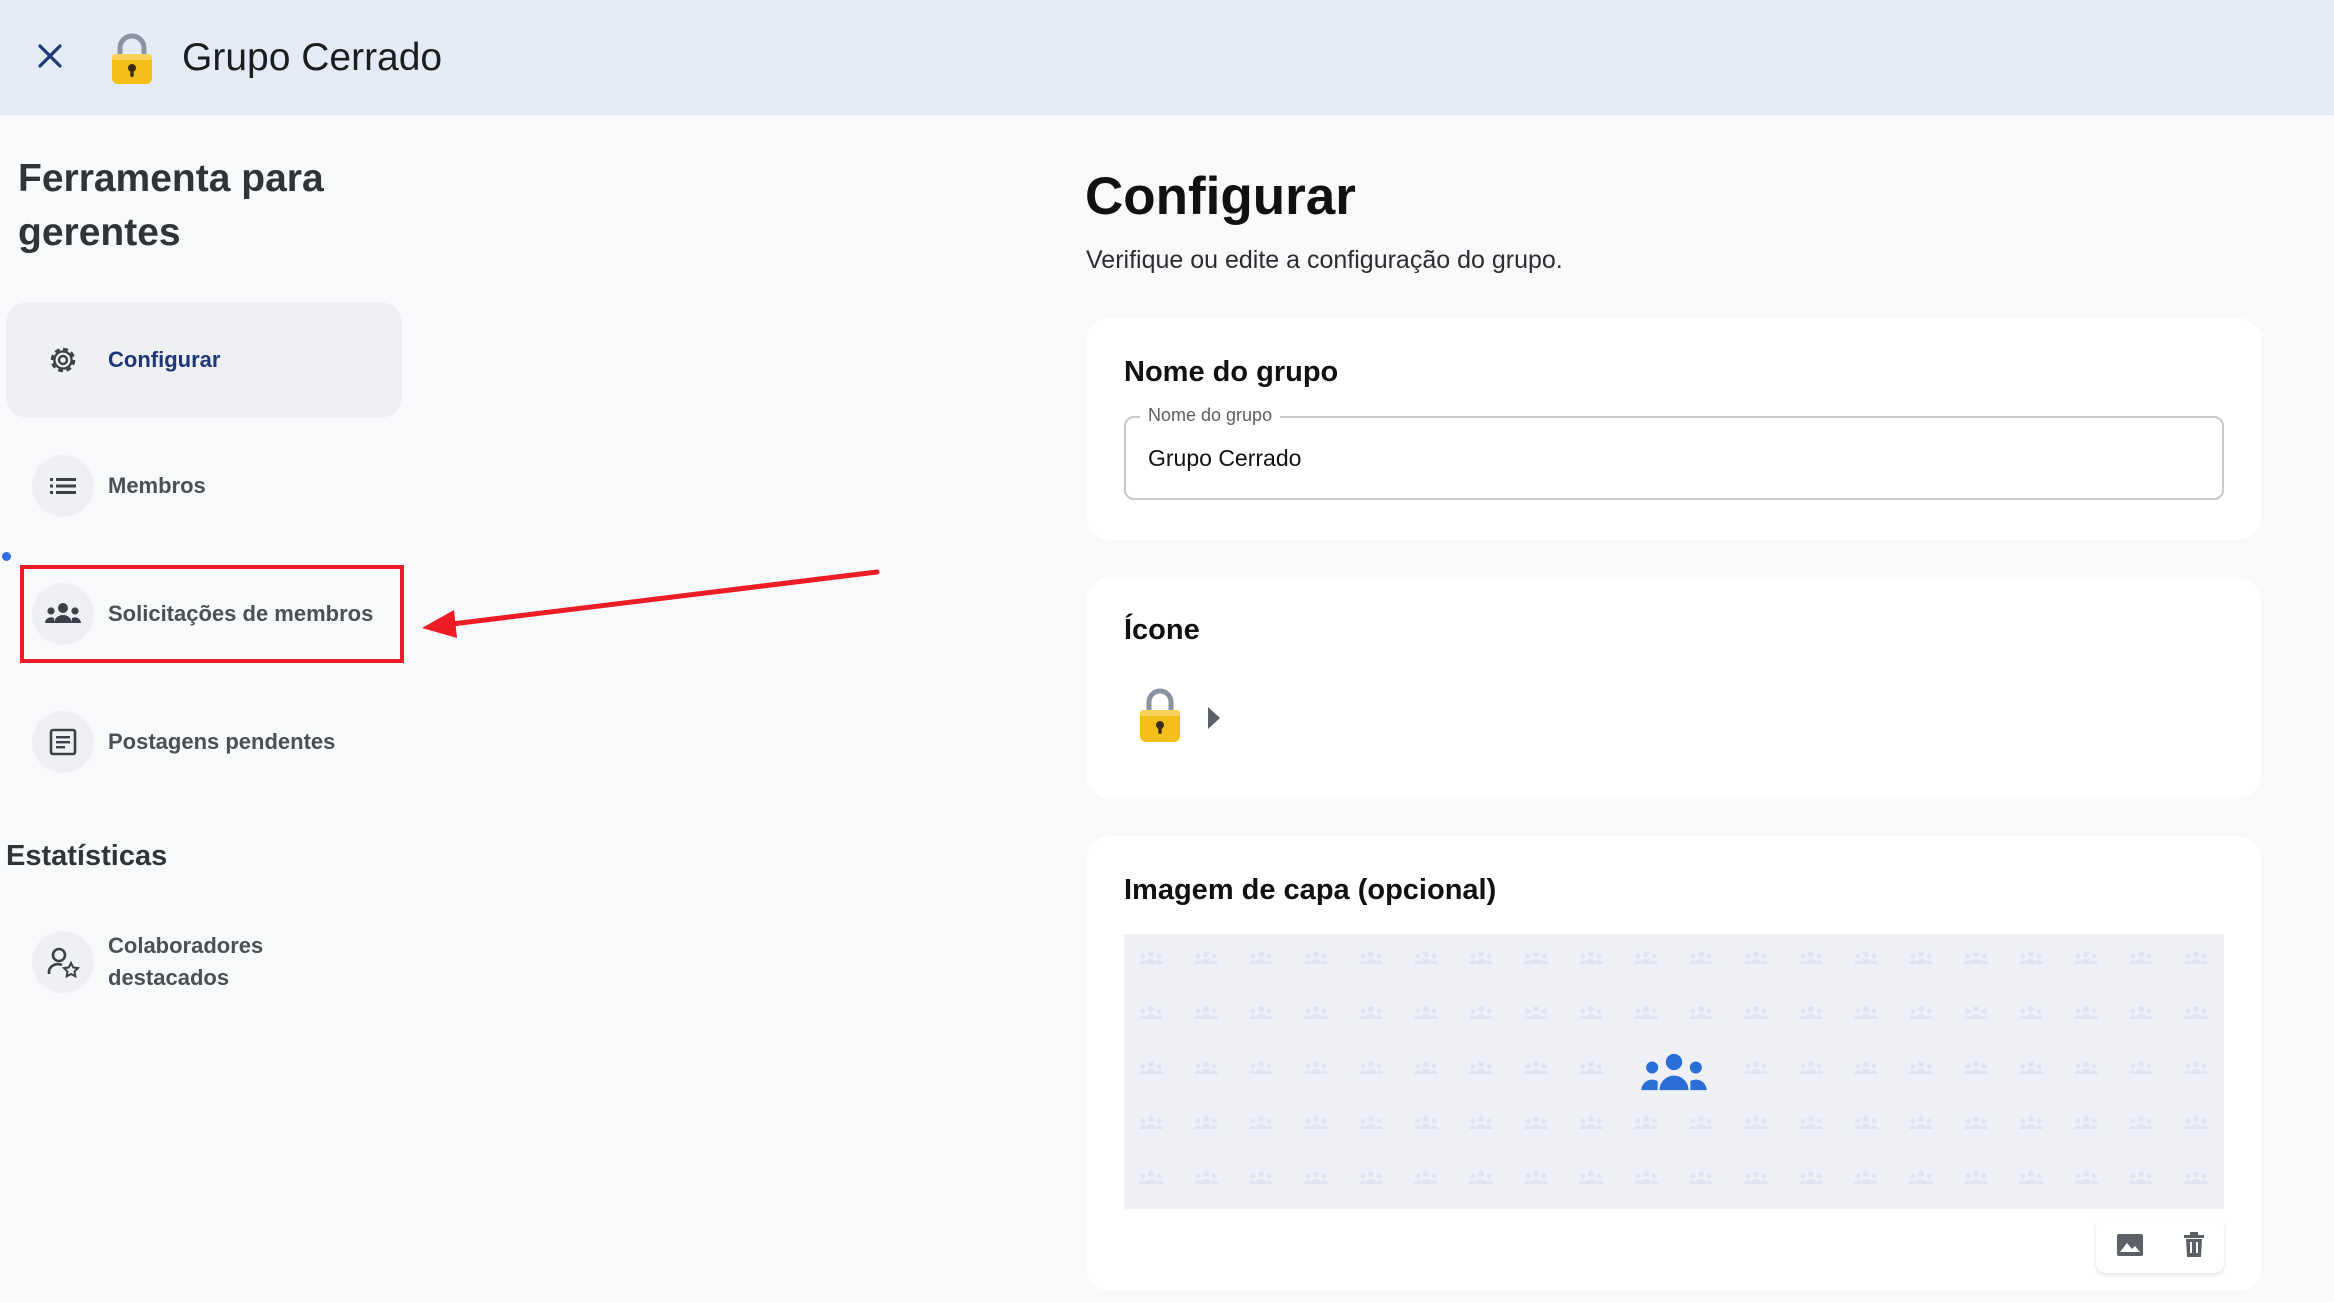 Image resolution: width=2334 pixels, height=1302 pixels. Describe the element at coordinates (1167, 57) in the screenshot. I see `top-bar: Grupo Cerrado` at that location.